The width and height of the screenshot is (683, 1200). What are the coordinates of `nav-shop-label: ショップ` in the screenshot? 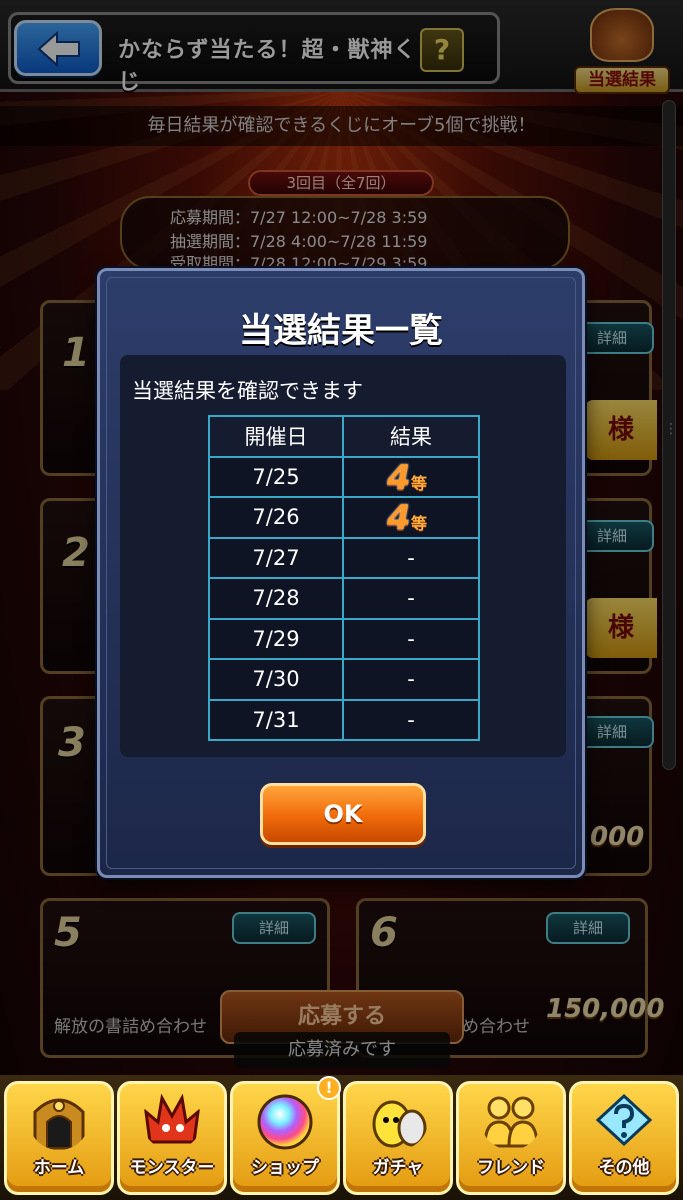 It's located at (285, 1168).